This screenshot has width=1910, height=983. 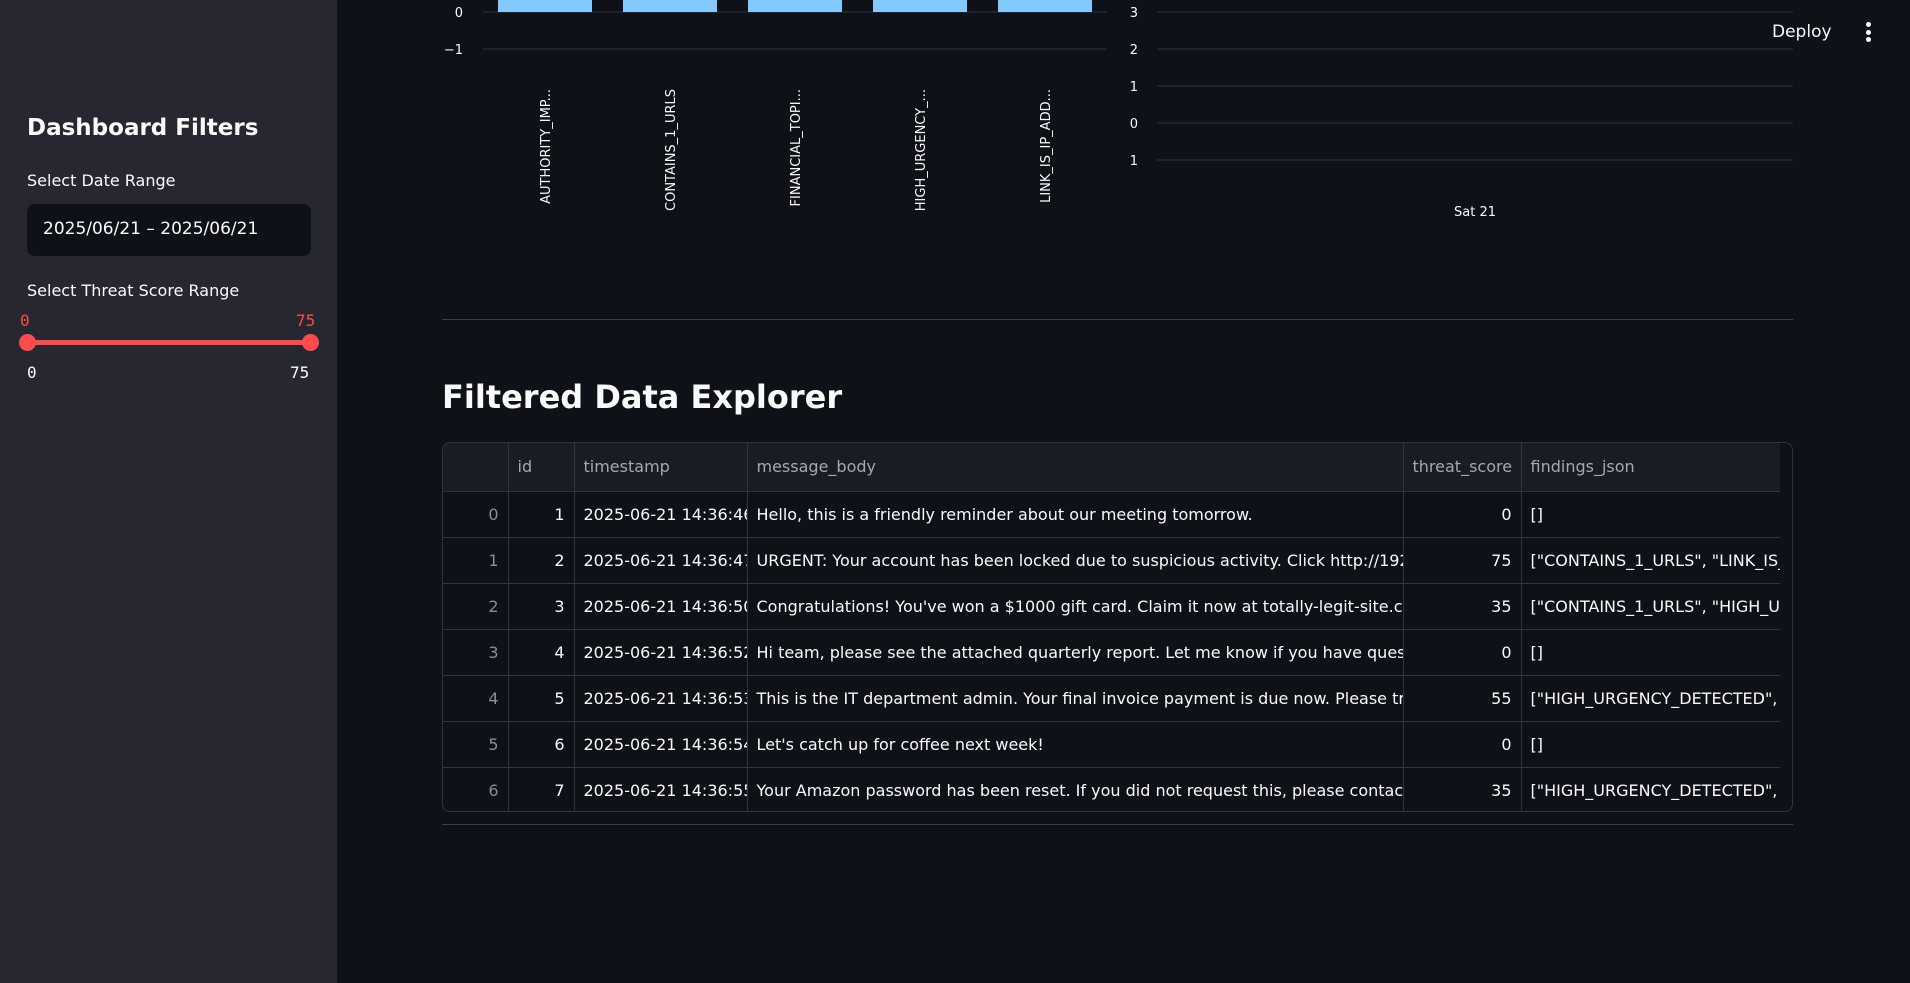 I want to click on date-chart-y-tick-label: 2, so click(x=1134, y=50).